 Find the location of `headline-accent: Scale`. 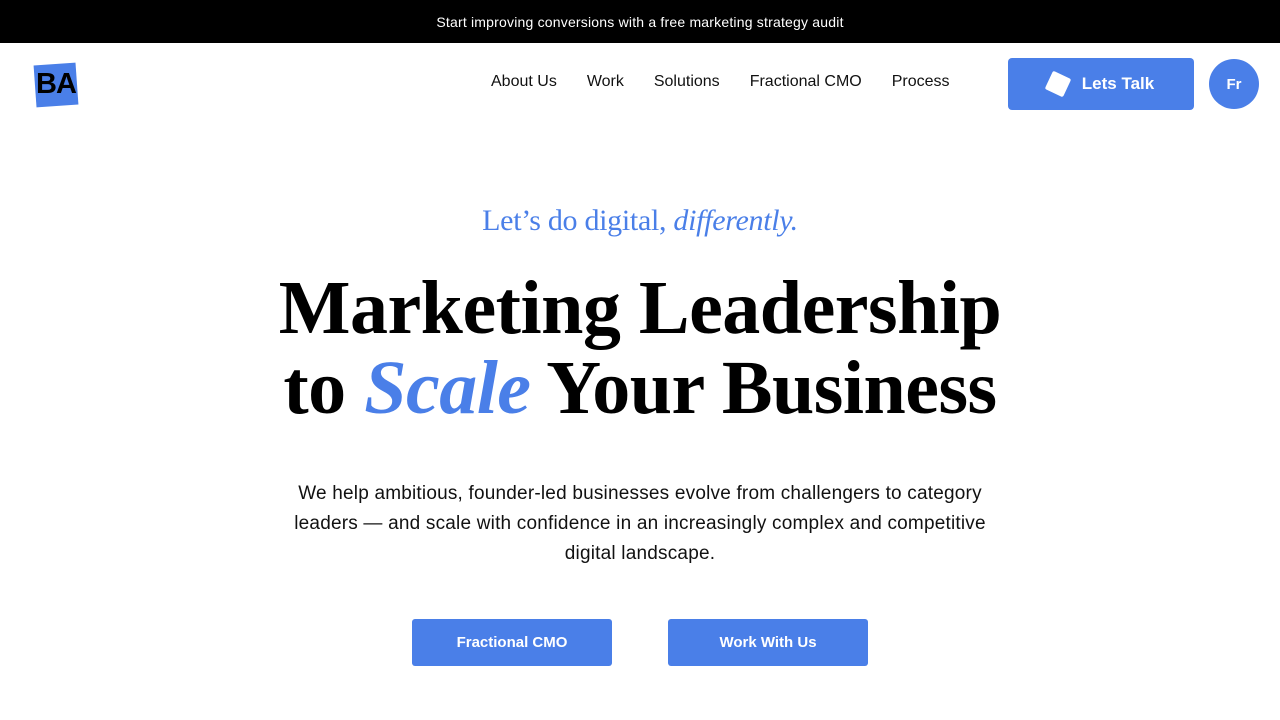

headline-accent: Scale is located at coordinates (447, 388).